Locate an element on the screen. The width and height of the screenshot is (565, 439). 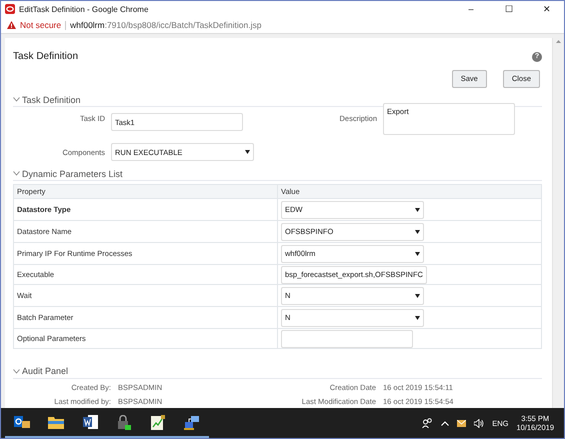
section-header: Audit Panel is located at coordinates (277, 371).